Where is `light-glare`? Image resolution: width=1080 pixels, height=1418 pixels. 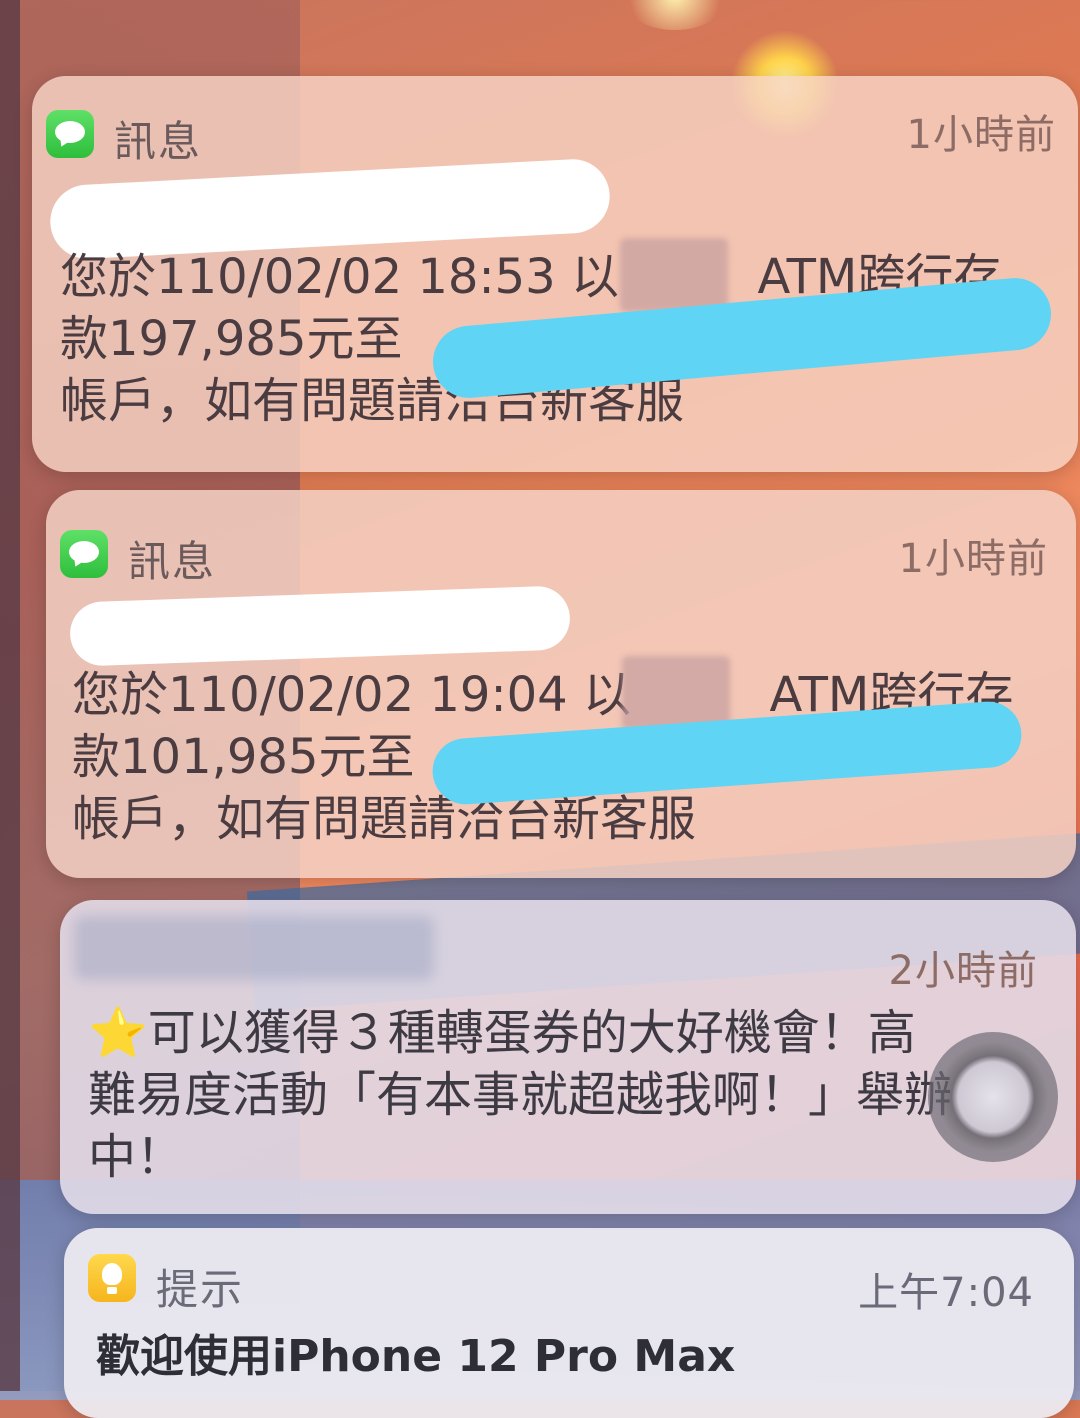
light-glare is located at coordinates (675, 15).